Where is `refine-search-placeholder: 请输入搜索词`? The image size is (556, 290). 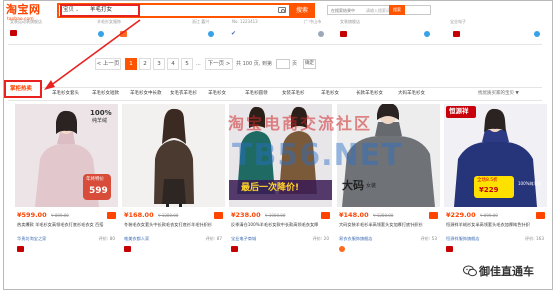
refine-search-placeholder: 请输入搜索词 is located at coordinates (378, 10).